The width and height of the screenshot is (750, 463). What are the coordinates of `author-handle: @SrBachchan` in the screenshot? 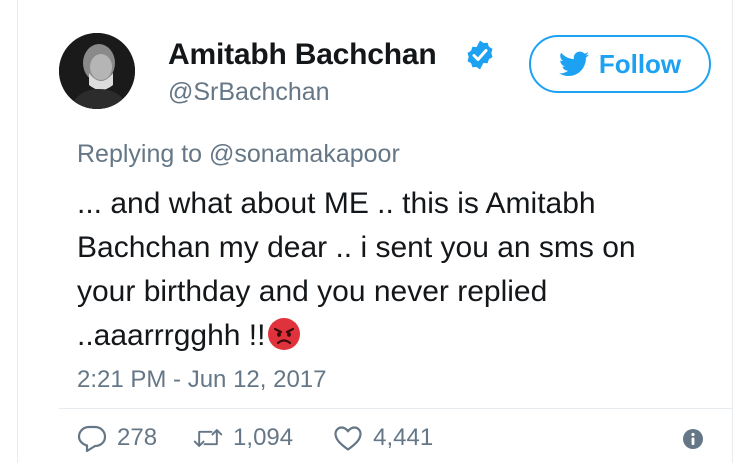 It's located at (249, 92).